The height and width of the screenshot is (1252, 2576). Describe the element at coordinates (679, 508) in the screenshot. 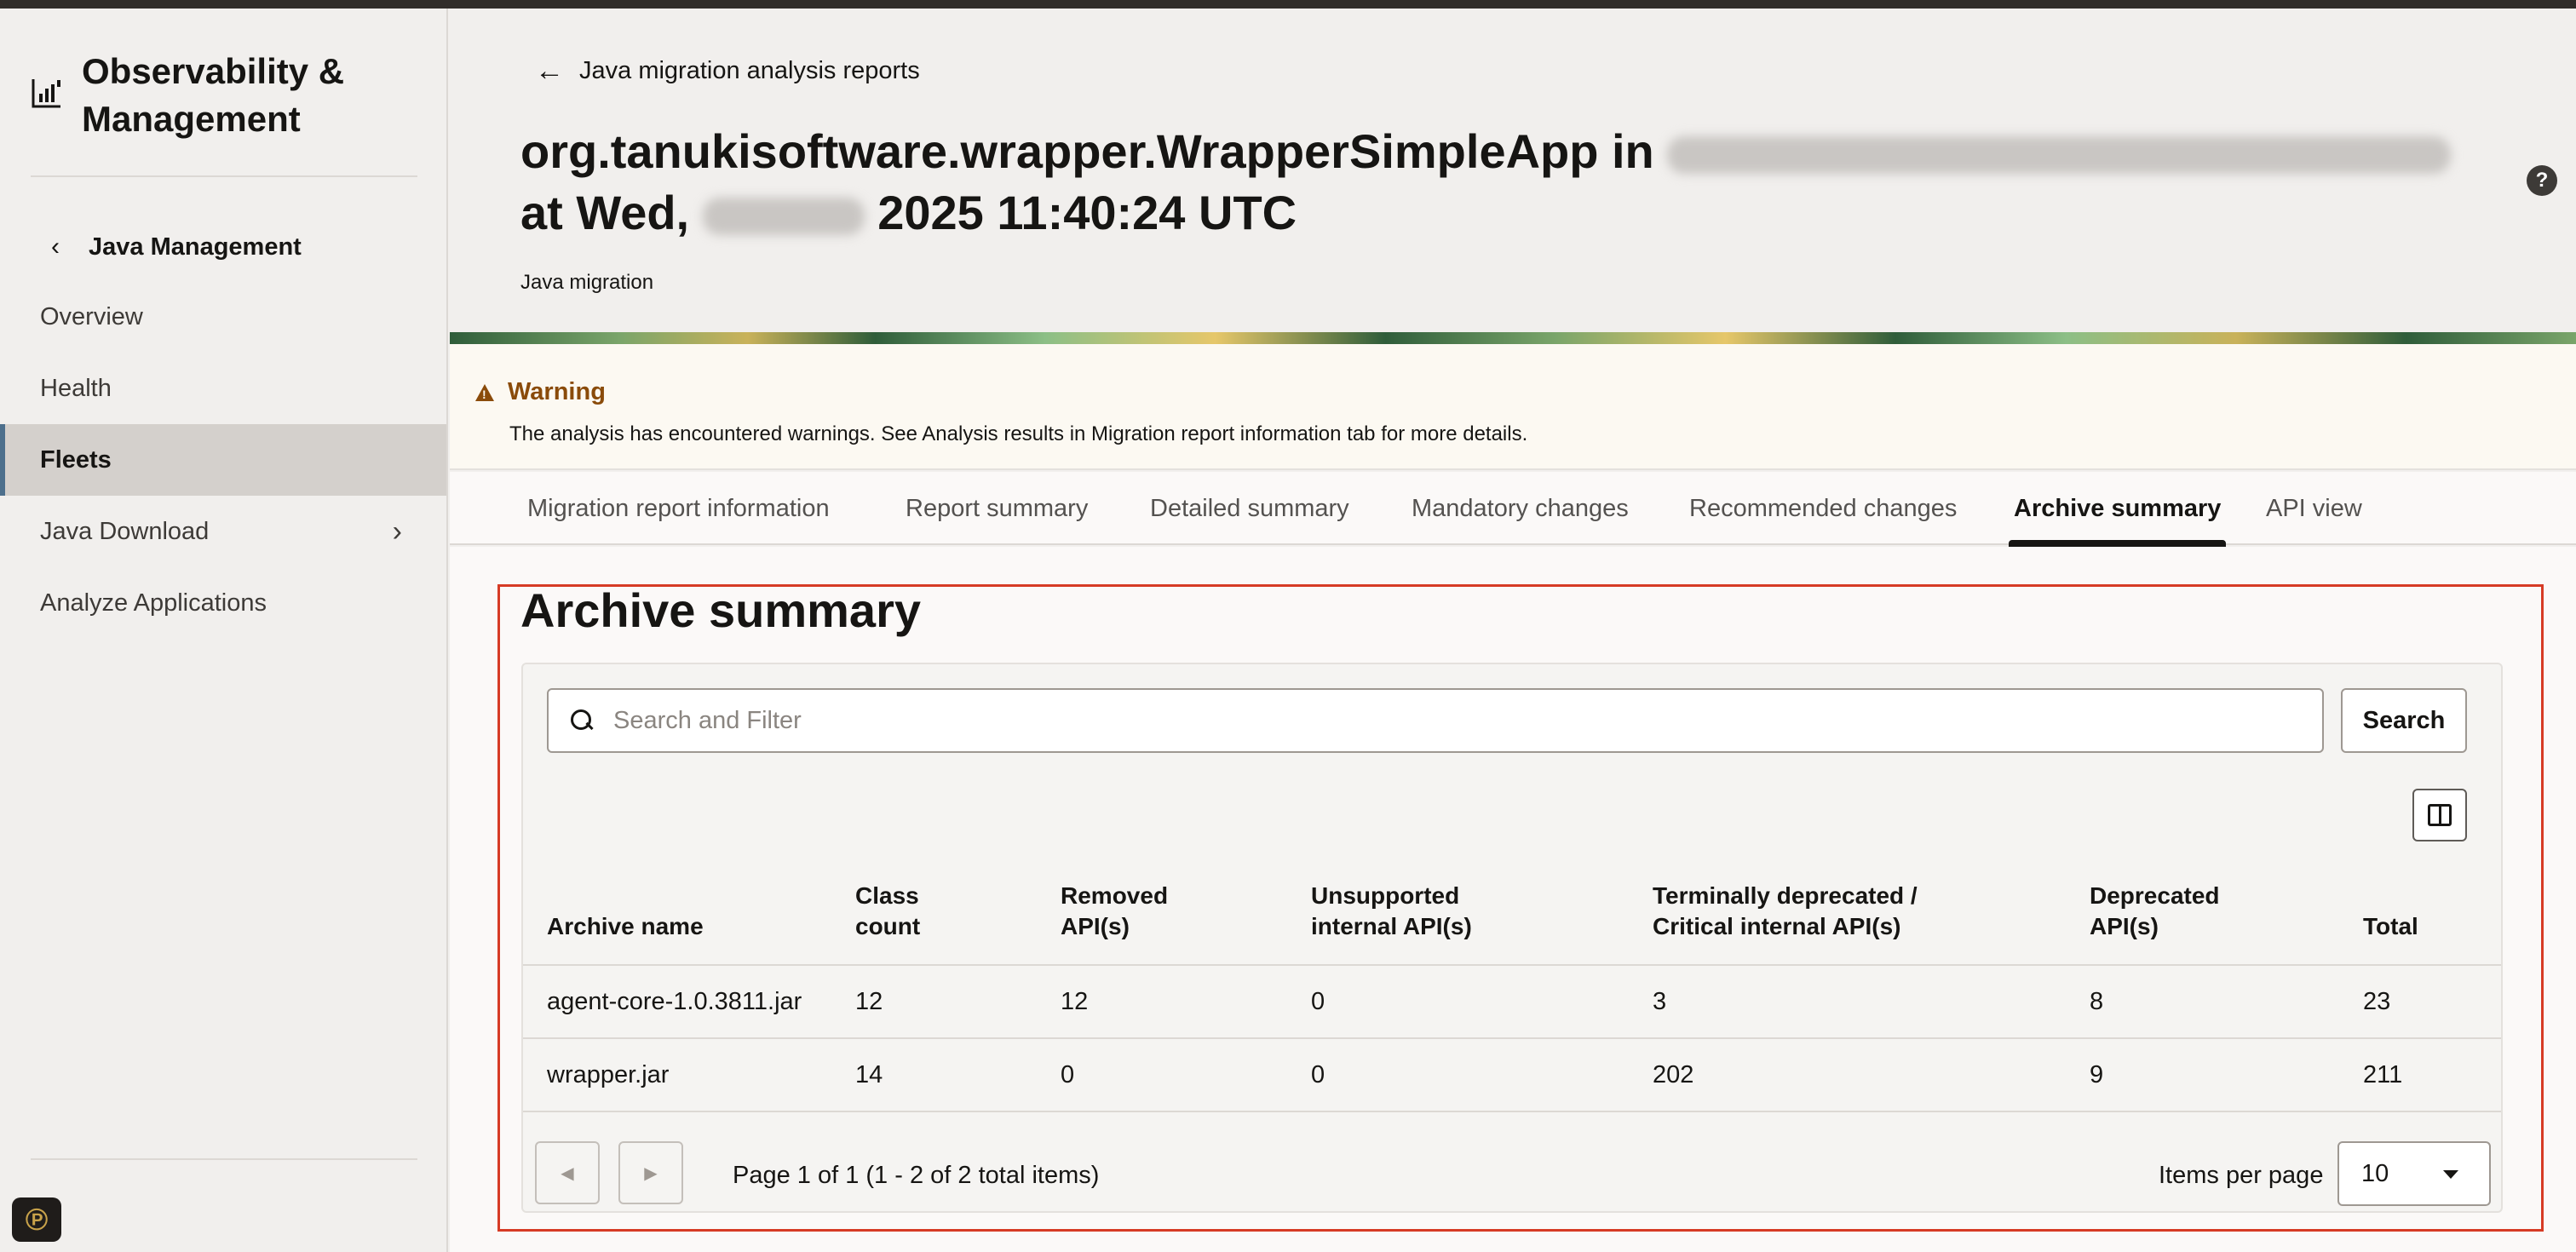

I see `tab-migration-report-information: Migration report information` at that location.